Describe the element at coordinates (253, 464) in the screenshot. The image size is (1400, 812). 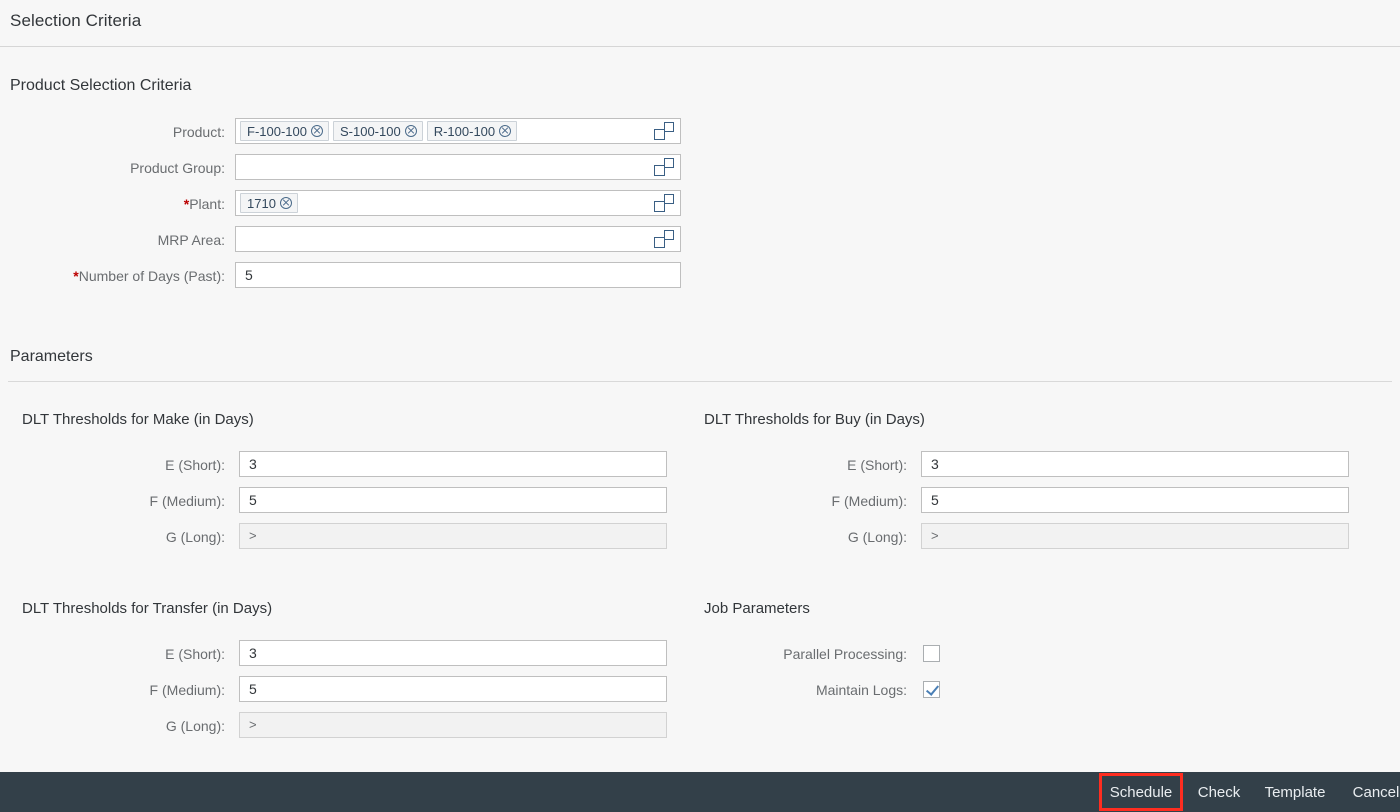
I see `dlt-make-e-short-value: 3` at that location.